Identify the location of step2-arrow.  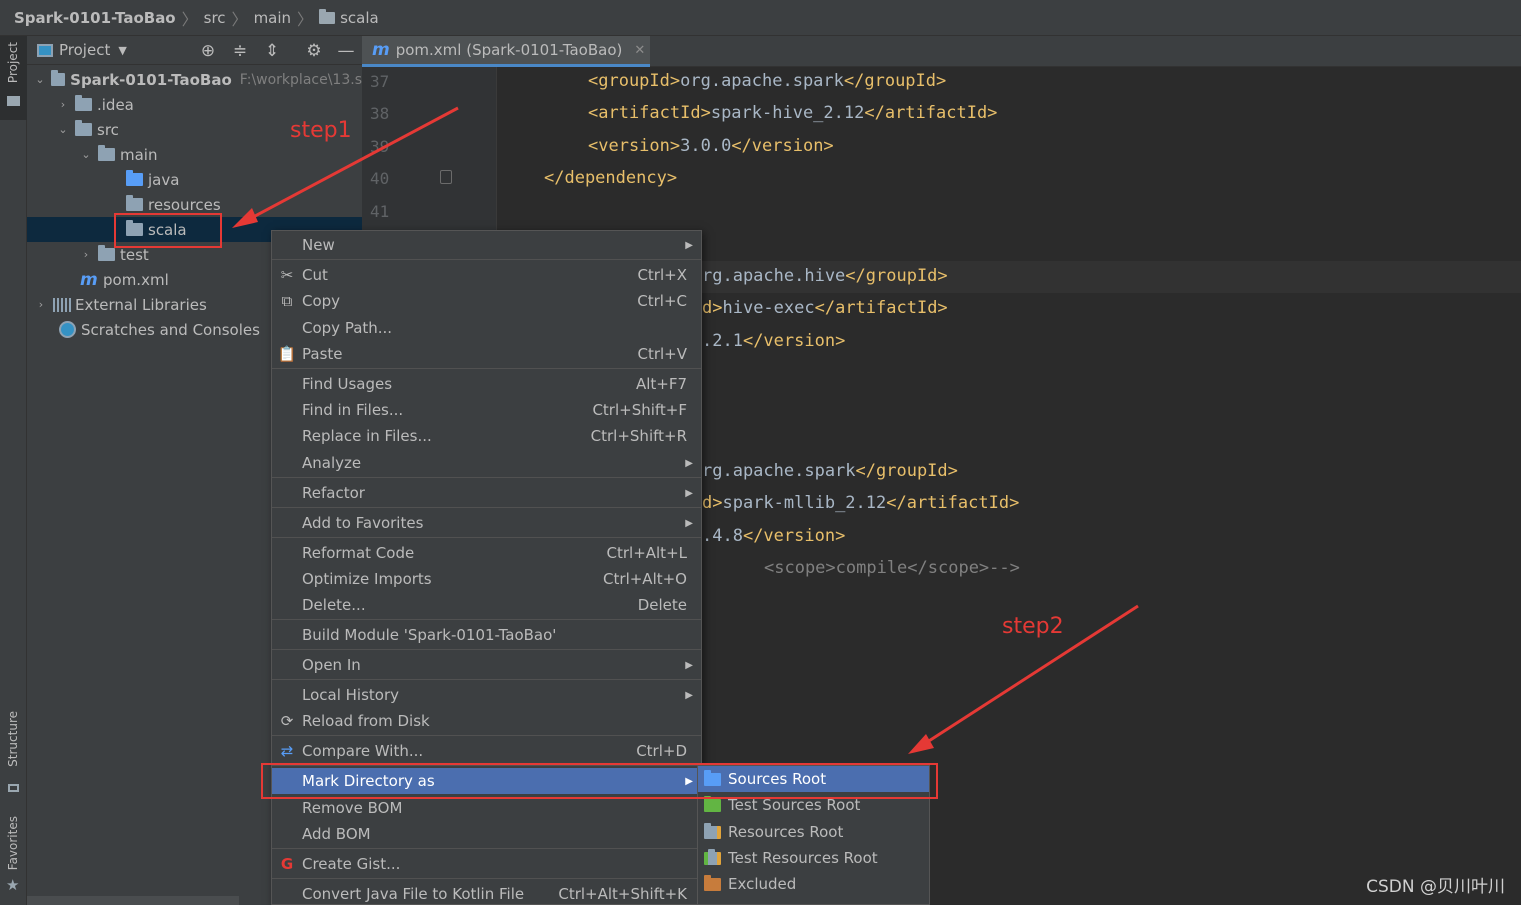
(1028, 677).